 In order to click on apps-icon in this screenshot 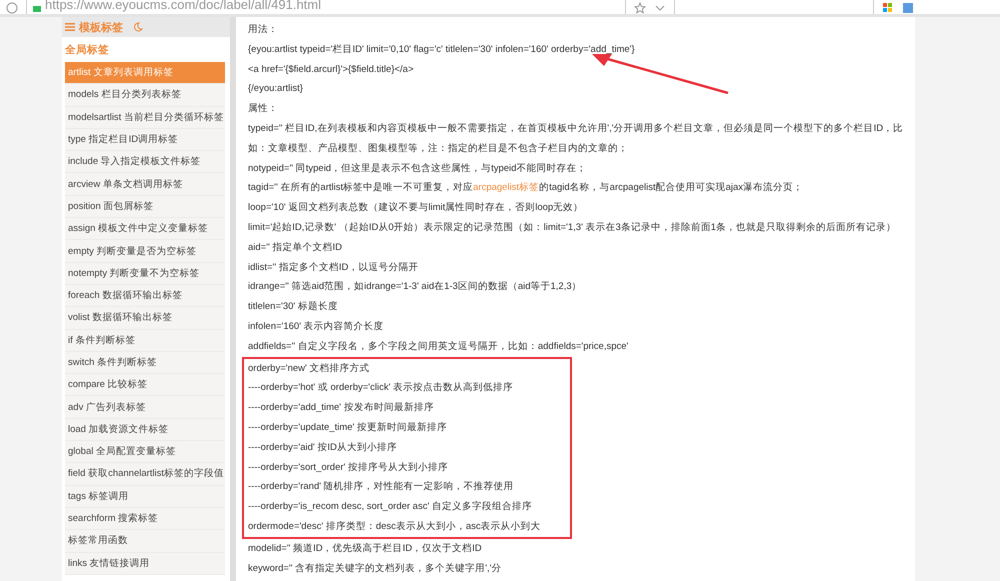, I will do `click(888, 8)`.